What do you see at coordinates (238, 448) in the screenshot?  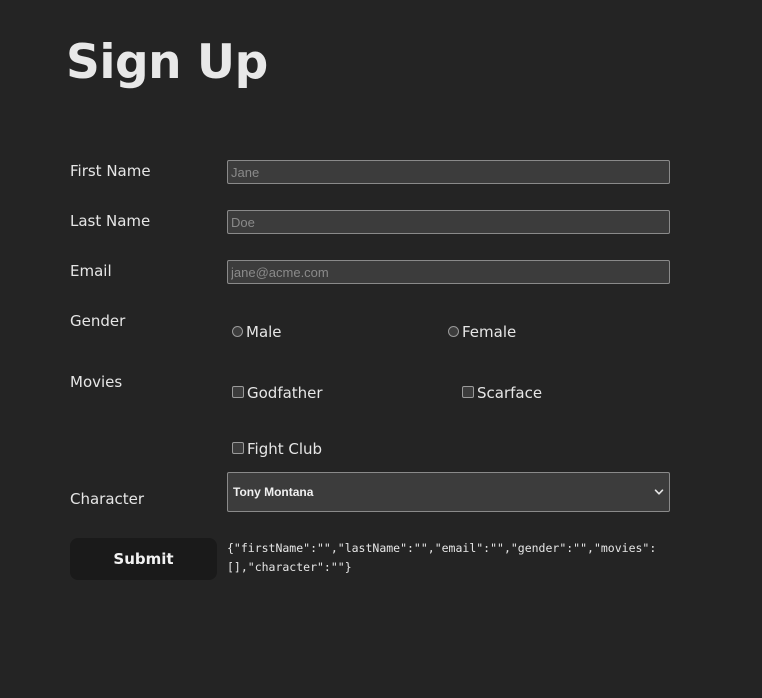 I see `fight-club-checkbox` at bounding box center [238, 448].